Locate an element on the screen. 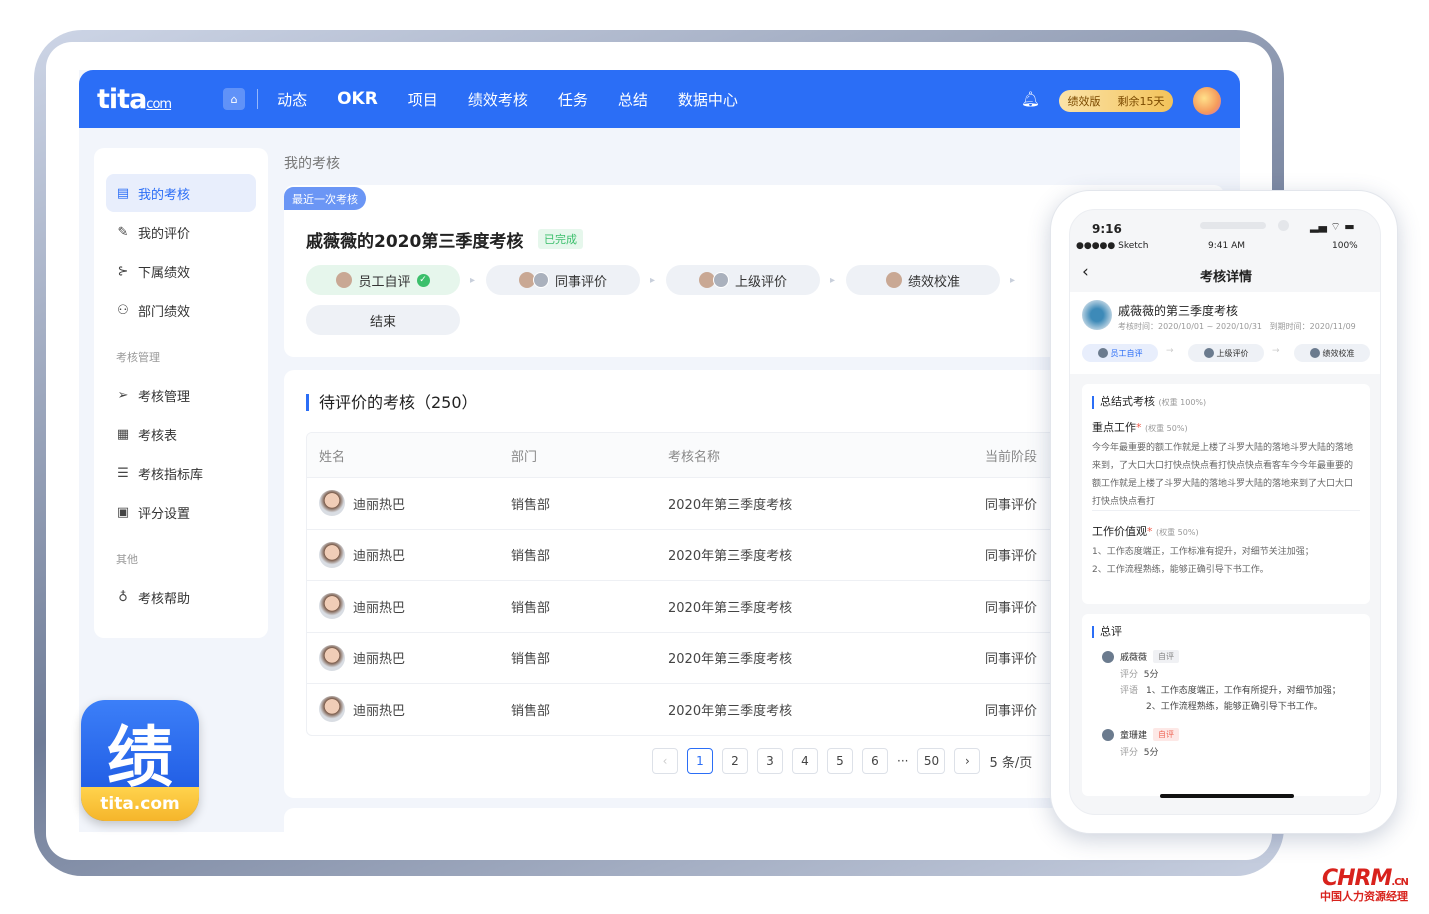 The height and width of the screenshot is (914, 1429). sidebar-item-label: 考核表 is located at coordinates (158, 436).